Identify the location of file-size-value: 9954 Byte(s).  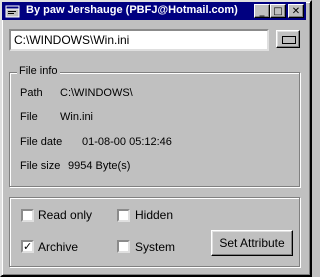
(99, 166).